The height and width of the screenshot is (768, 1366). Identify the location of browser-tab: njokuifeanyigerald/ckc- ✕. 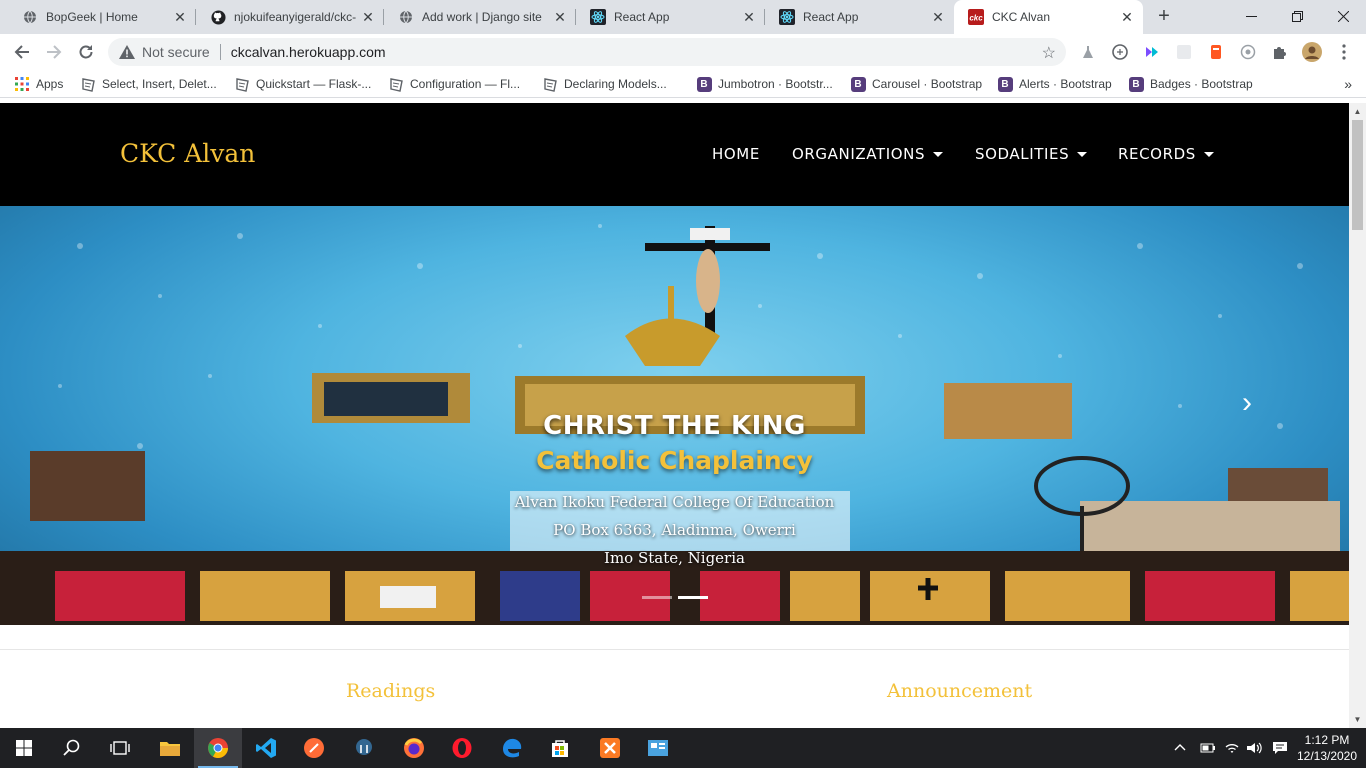
(290, 17).